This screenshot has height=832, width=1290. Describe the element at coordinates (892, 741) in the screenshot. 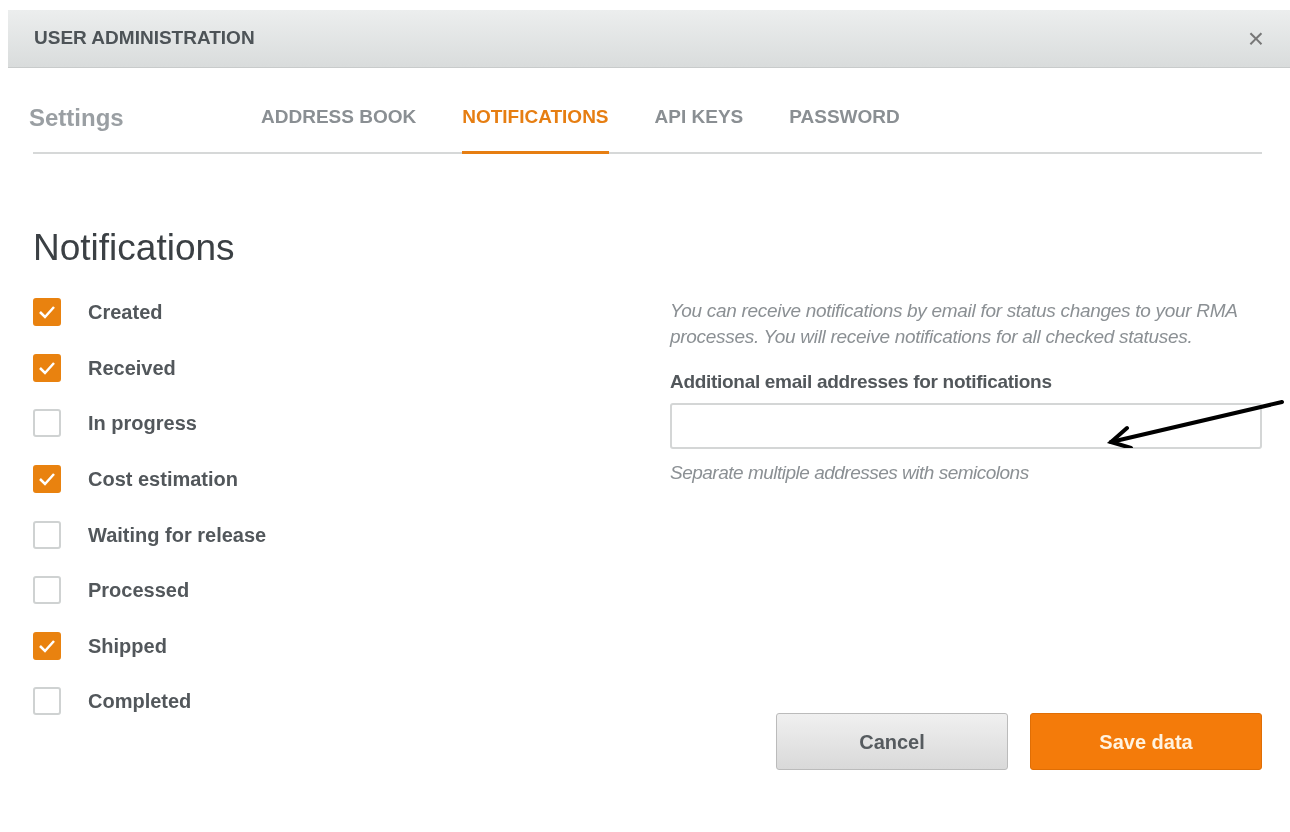

I see `cancel-button: Cancel` at that location.